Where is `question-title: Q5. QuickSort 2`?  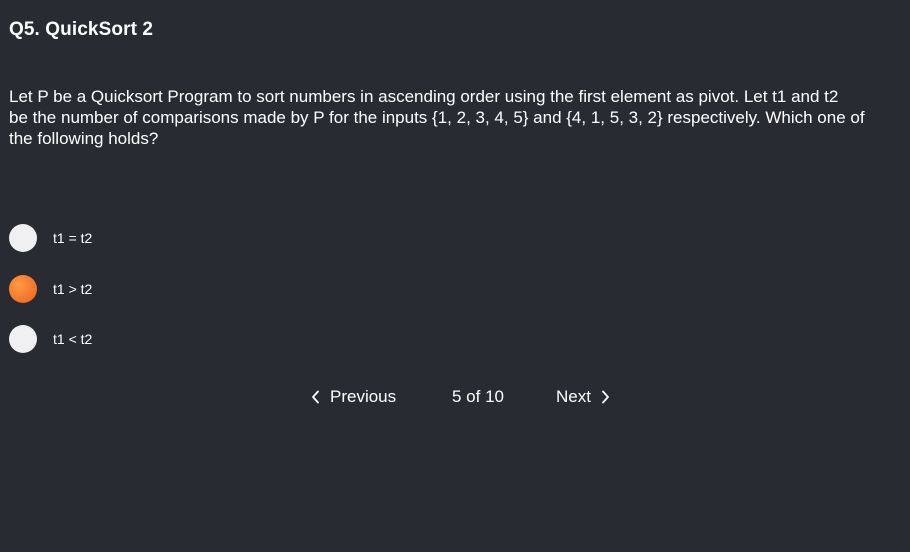
question-title: Q5. QuickSort 2 is located at coordinates (81, 29).